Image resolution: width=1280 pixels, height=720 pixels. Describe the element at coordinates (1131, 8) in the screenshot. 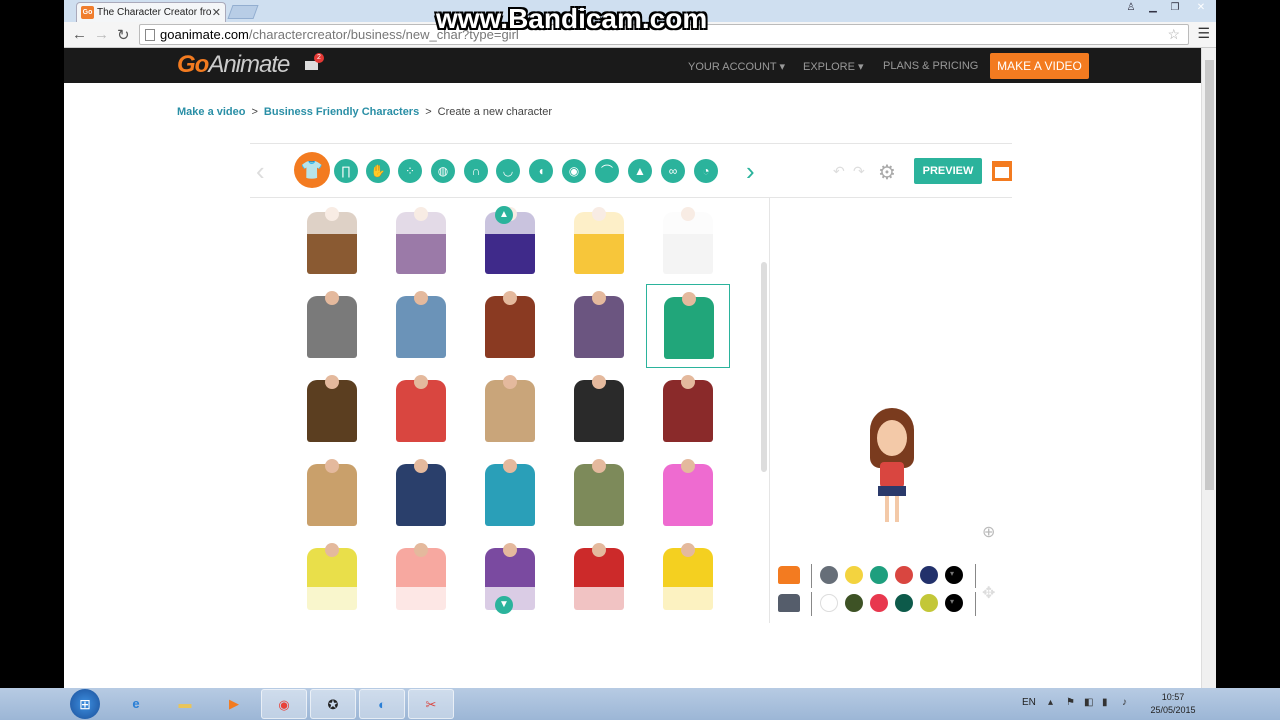

I see `user-icon: ♙` at that location.